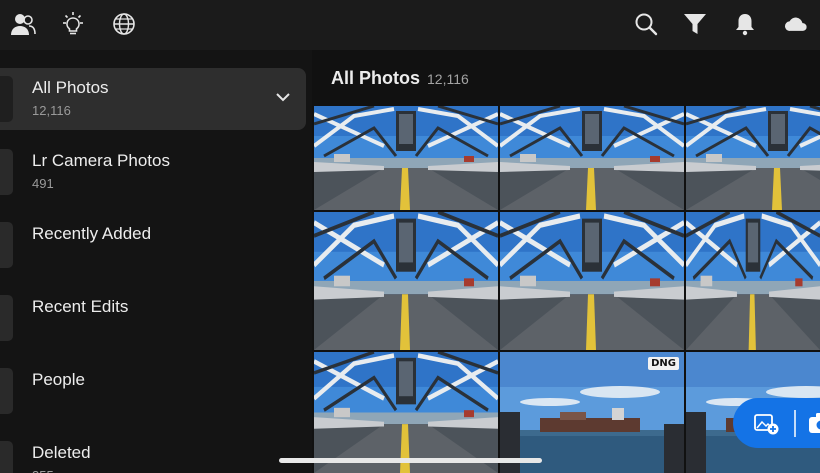 The height and width of the screenshot is (473, 820). Describe the element at coordinates (410, 460) in the screenshot. I see `home-indicator` at that location.